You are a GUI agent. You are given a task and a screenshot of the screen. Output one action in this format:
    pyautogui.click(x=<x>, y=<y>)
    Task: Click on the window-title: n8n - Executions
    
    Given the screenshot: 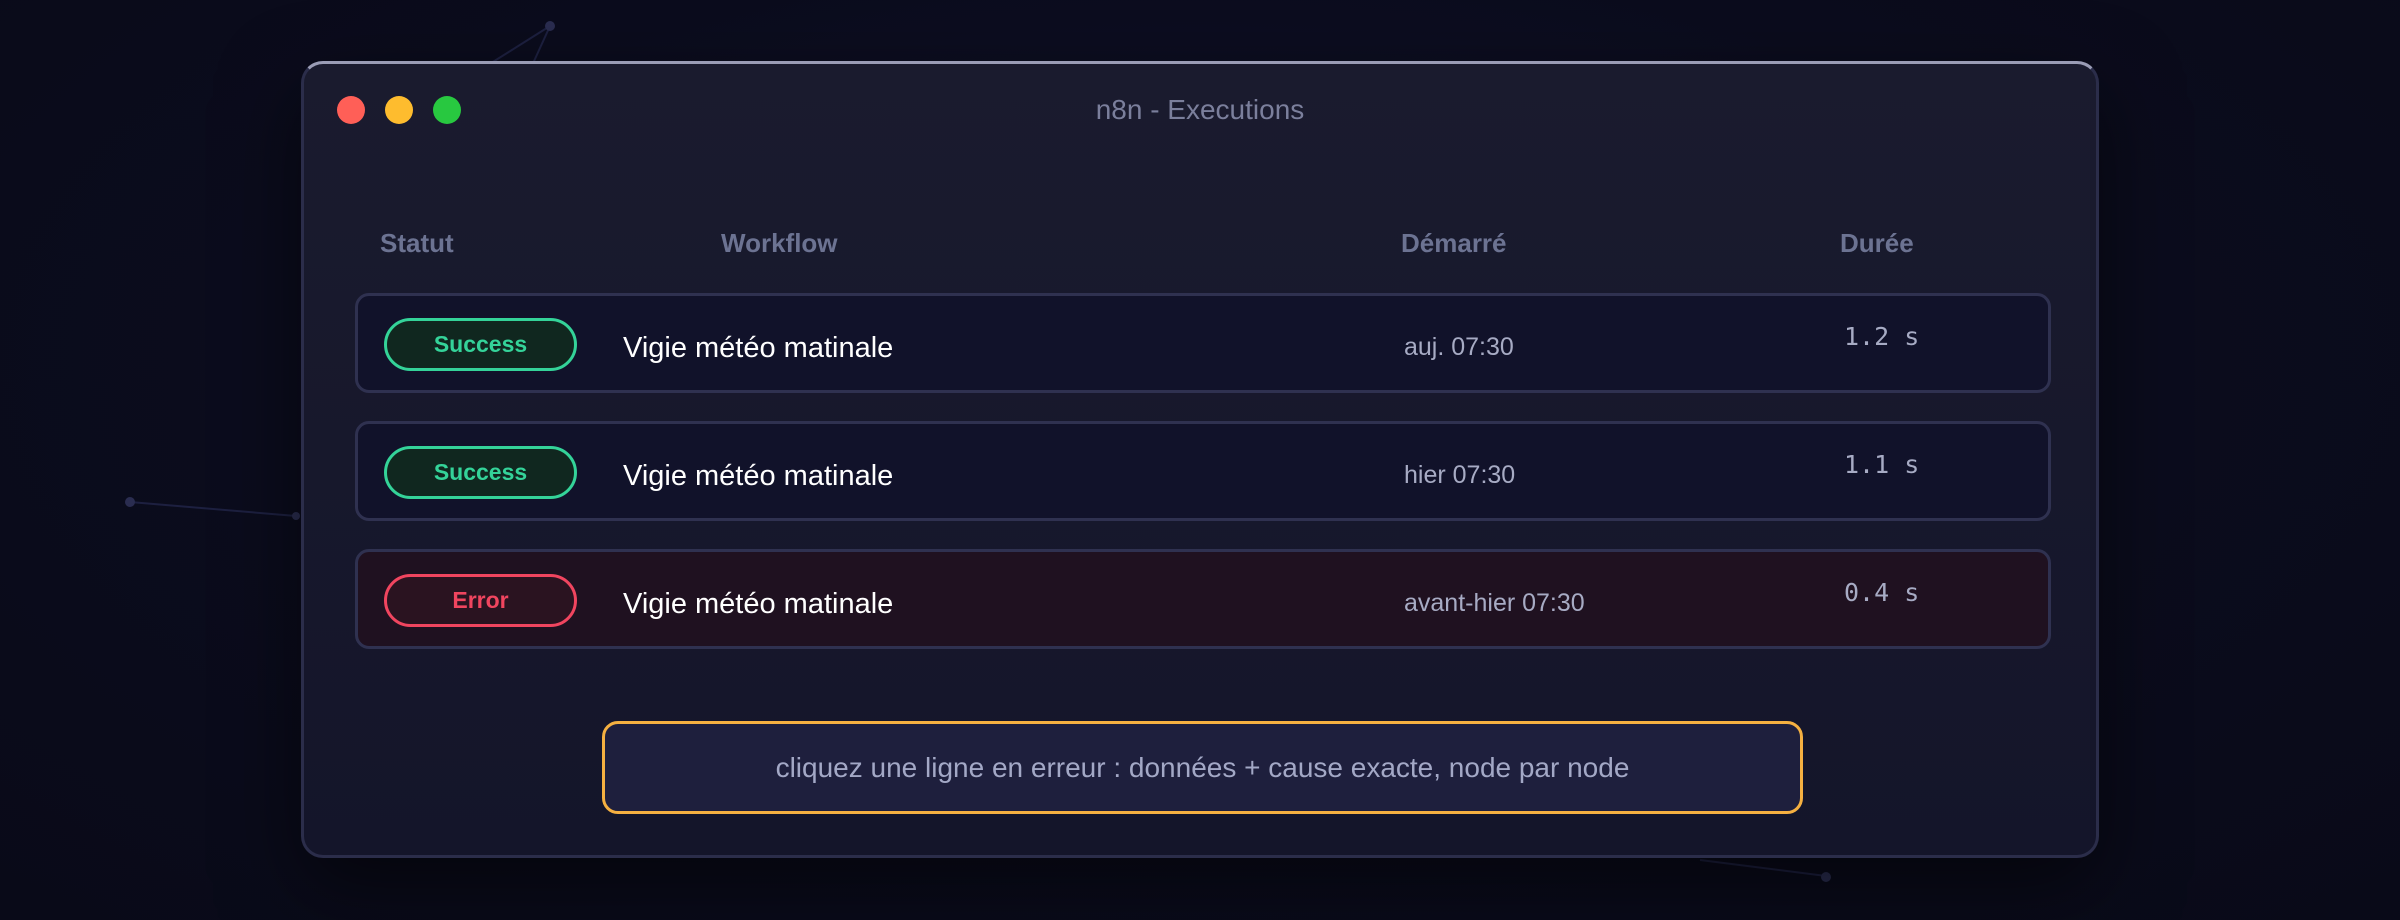 What is the action you would take?
    pyautogui.click(x=1200, y=109)
    